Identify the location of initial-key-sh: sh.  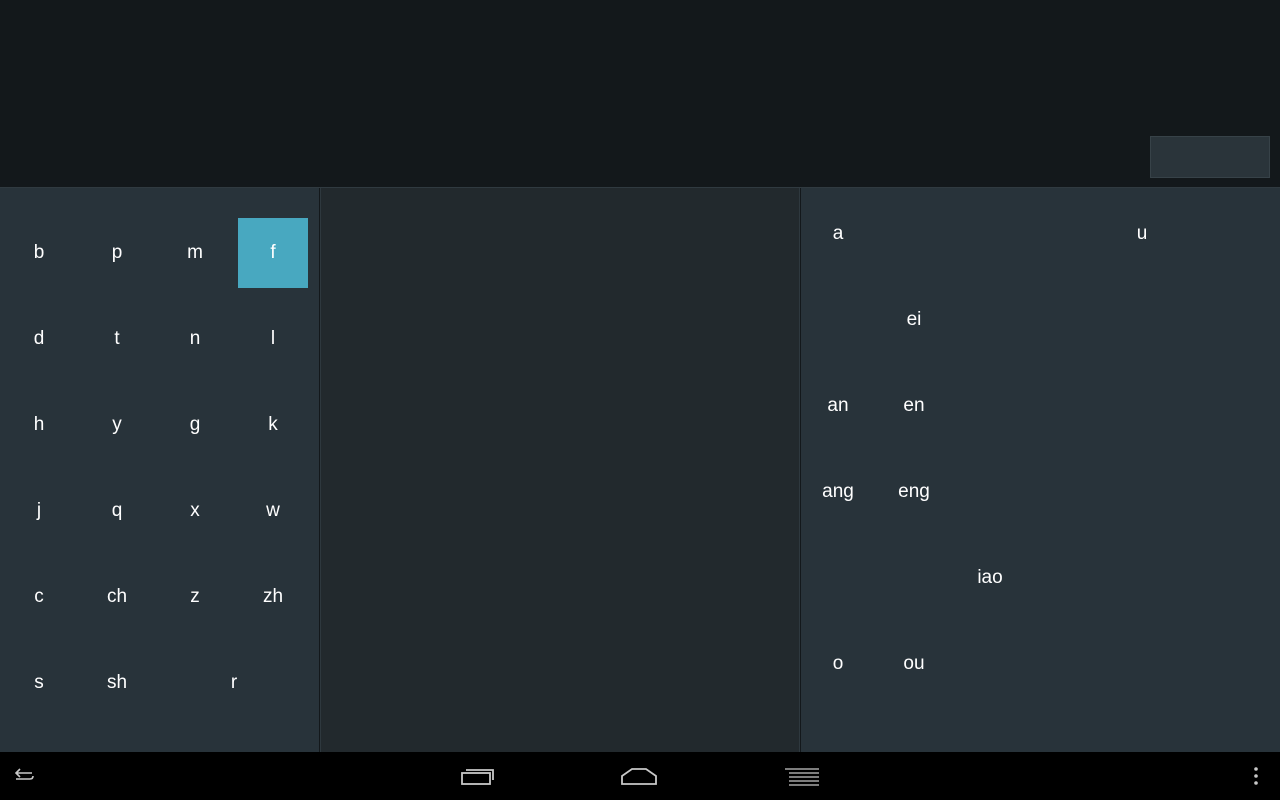
(117, 683).